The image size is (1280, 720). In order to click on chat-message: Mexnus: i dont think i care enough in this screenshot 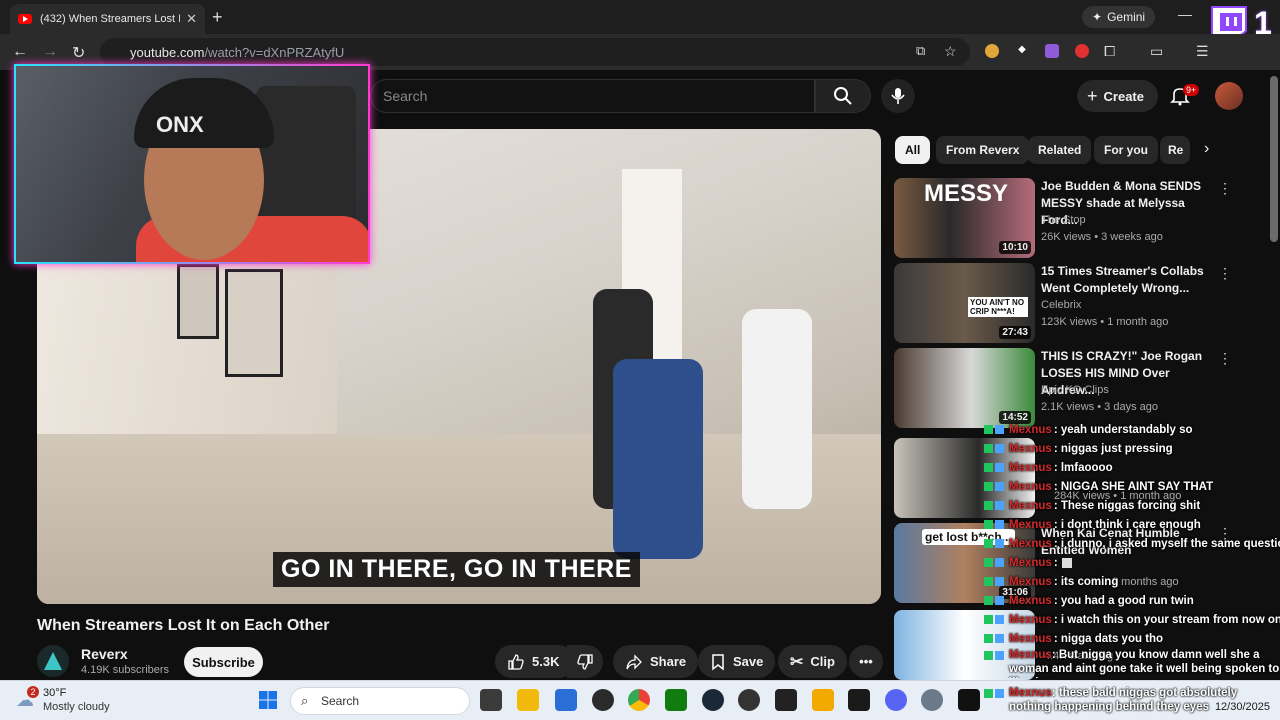, I will do `click(1132, 524)`.